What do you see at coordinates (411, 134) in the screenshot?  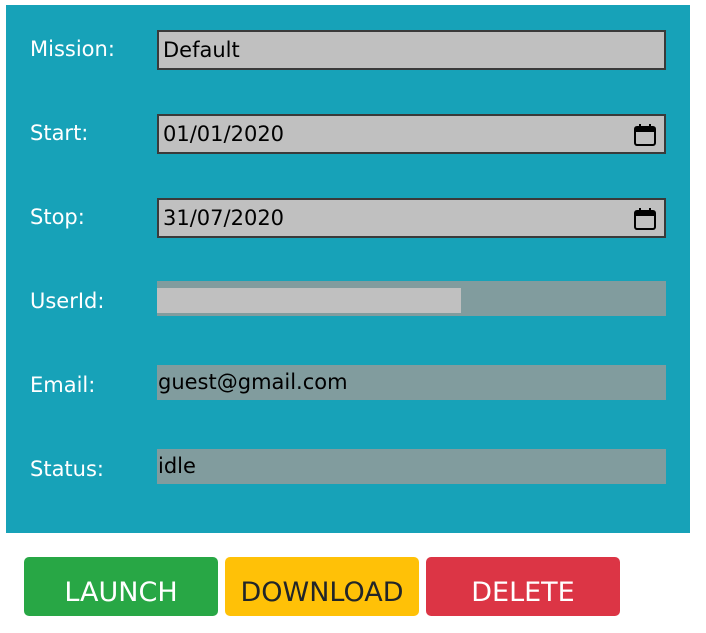 I see `start-date-input: 01/01/2020` at bounding box center [411, 134].